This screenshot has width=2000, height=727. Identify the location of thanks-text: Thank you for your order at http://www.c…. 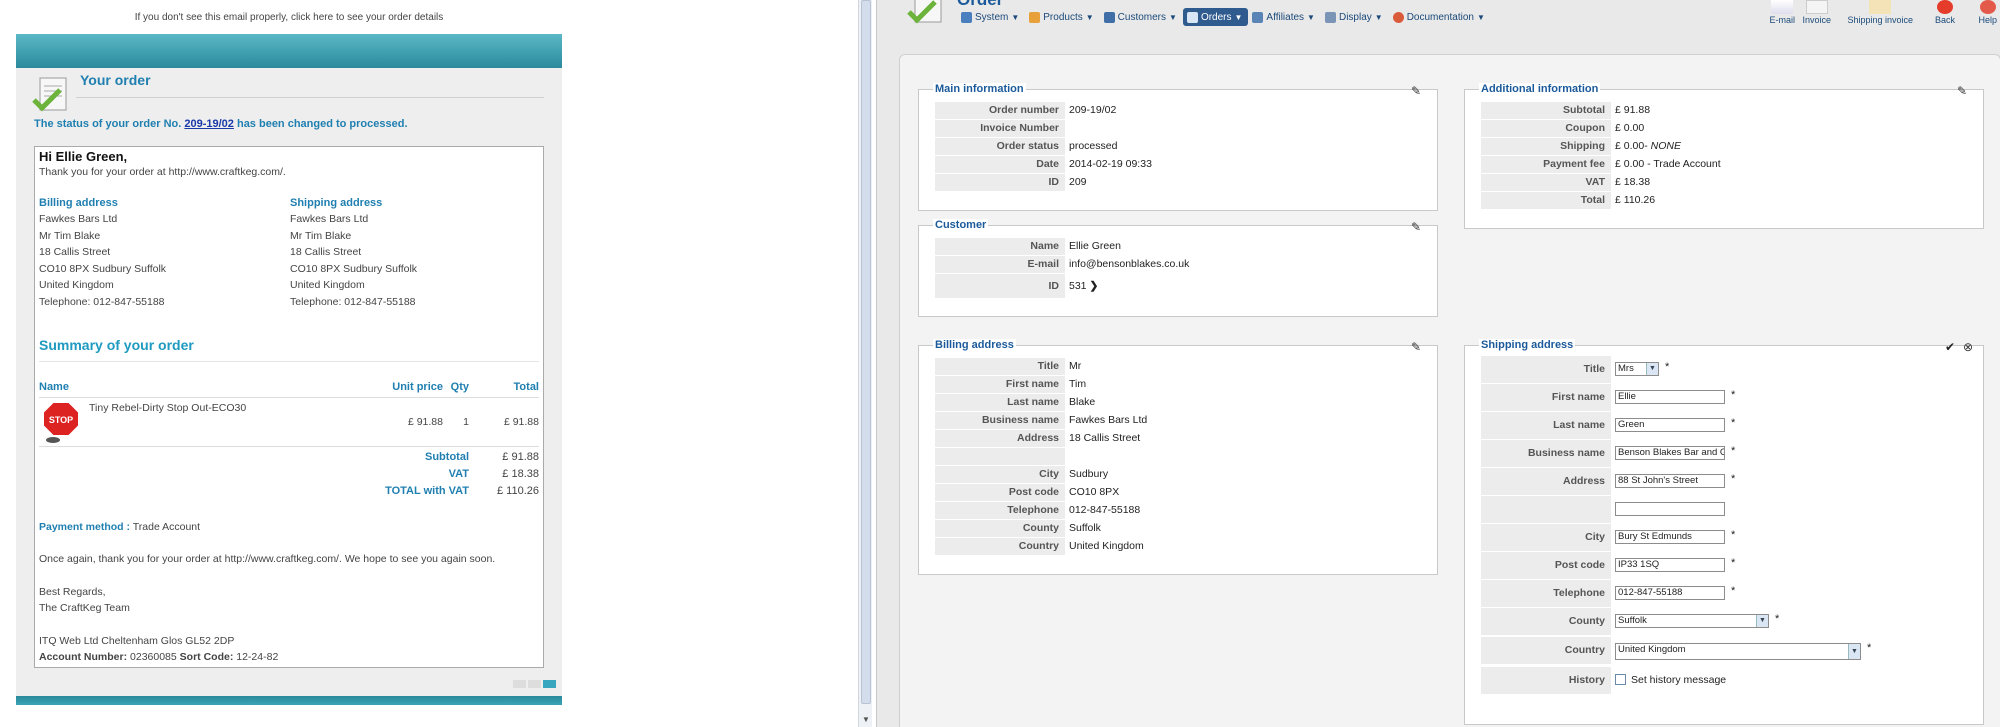
(162, 172).